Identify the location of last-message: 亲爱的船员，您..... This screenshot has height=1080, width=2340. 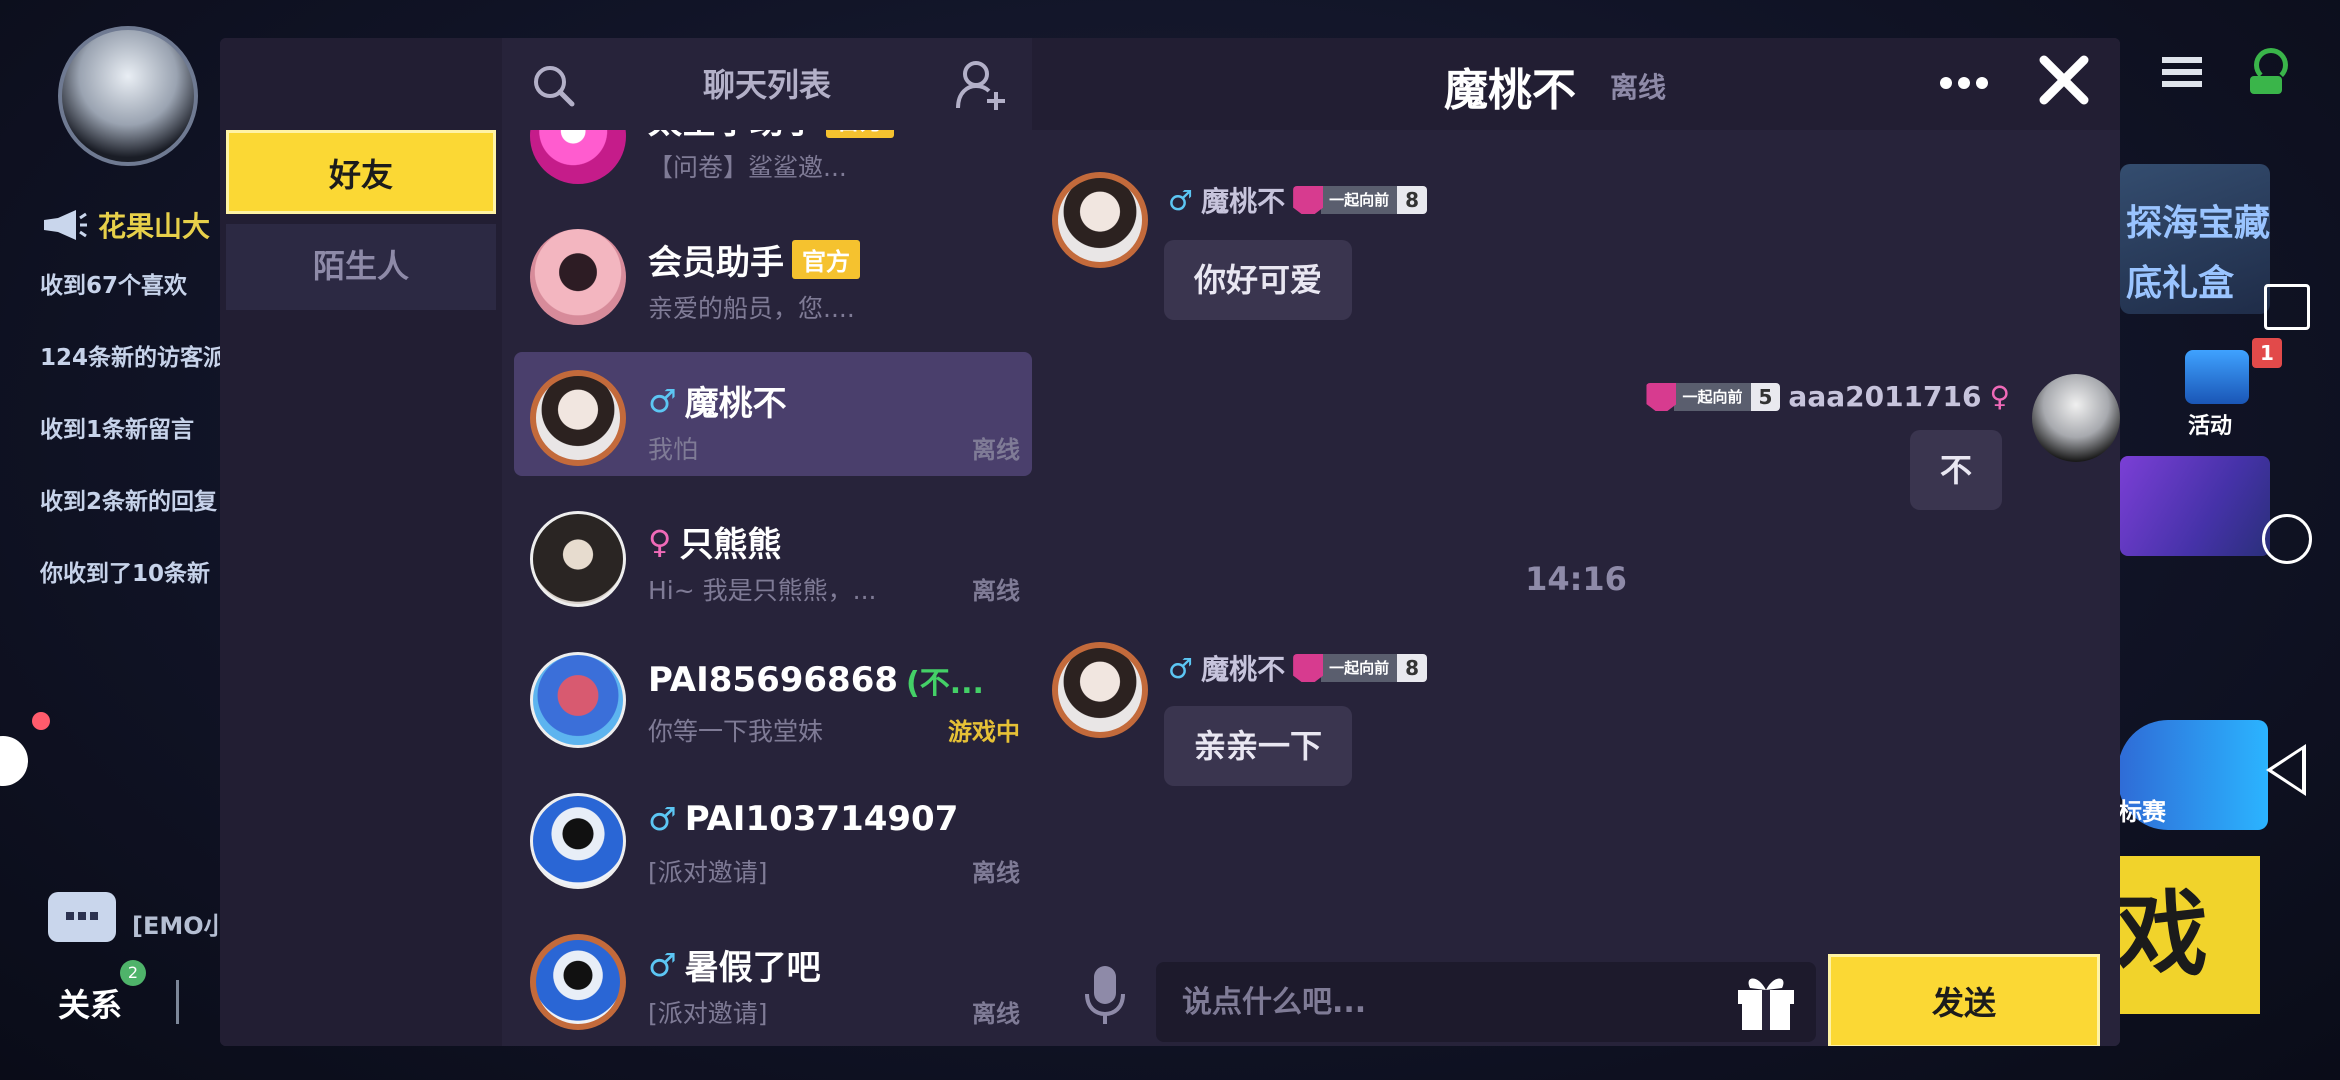
(751, 308).